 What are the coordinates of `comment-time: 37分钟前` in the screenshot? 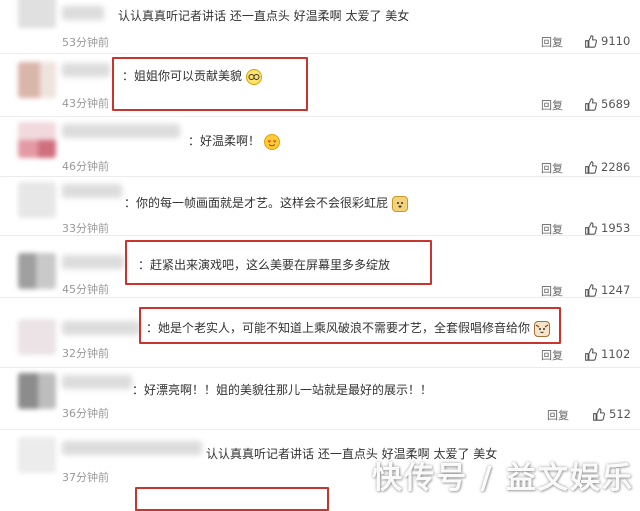 It's located at (85, 477).